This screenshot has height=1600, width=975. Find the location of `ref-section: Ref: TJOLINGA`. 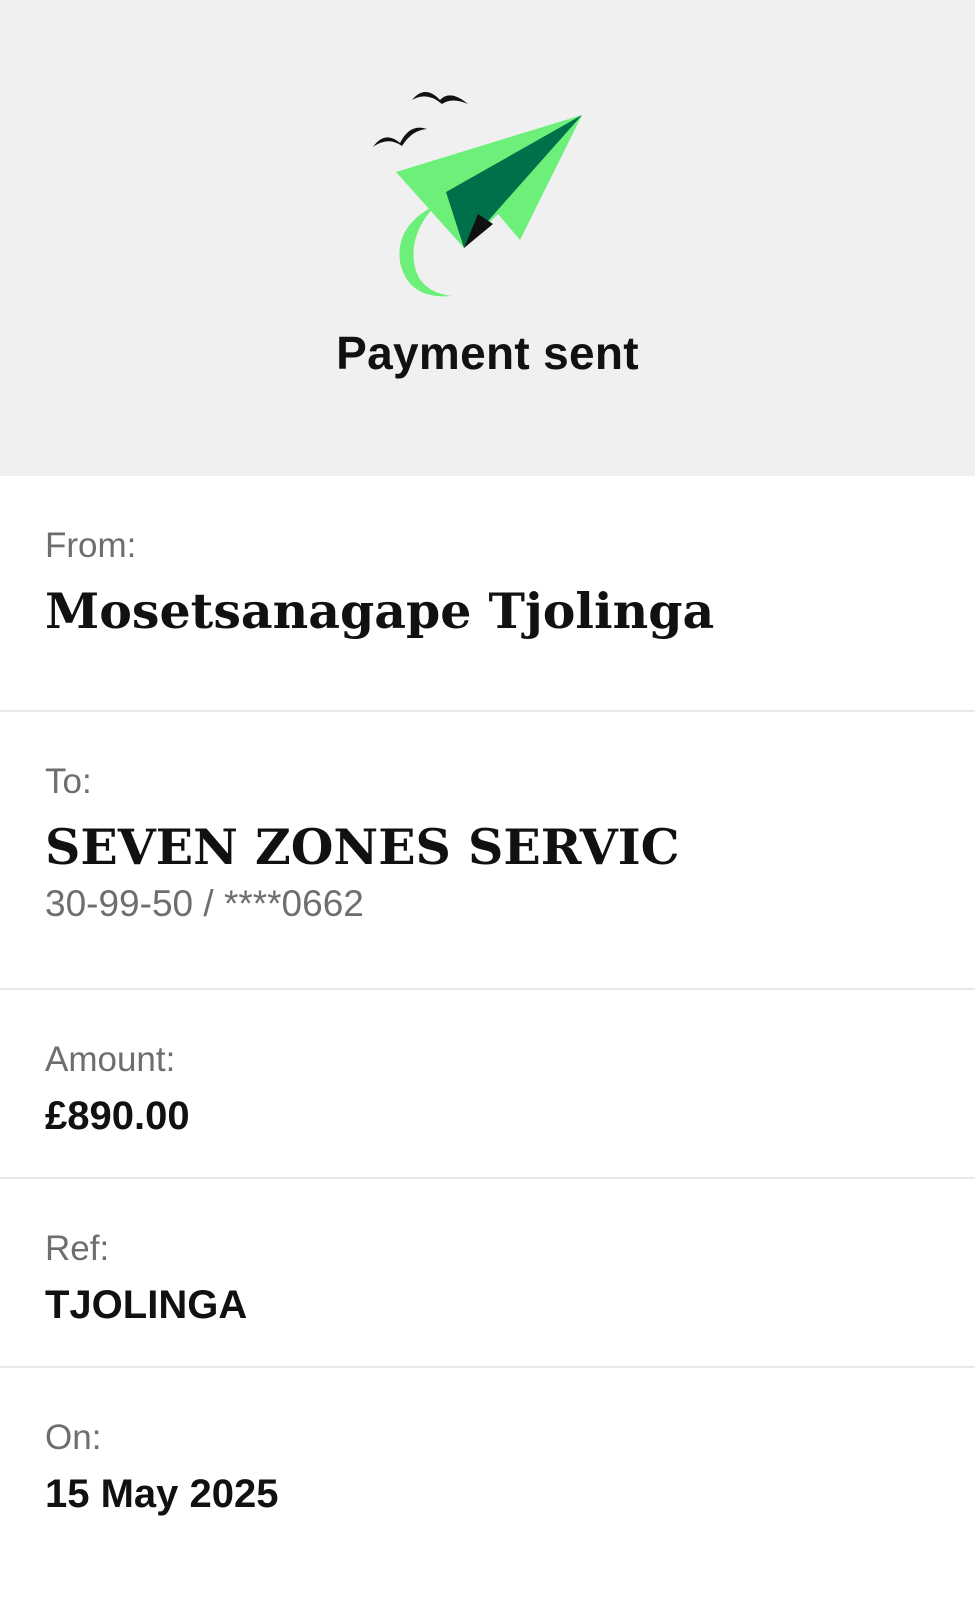

ref-section: Ref: TJOLINGA is located at coordinates (487, 1273).